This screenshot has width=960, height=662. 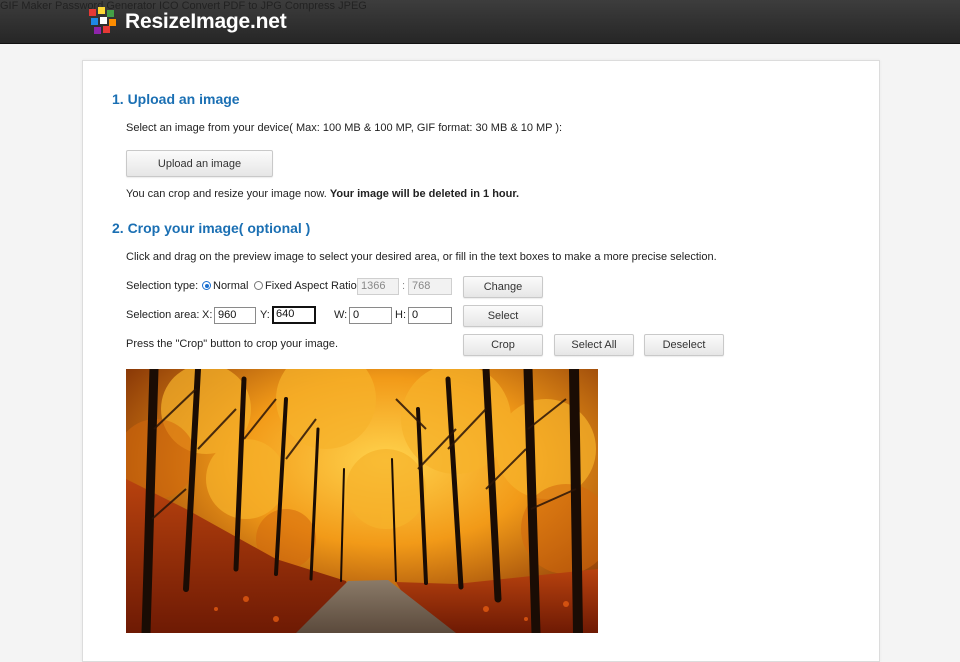 What do you see at coordinates (199, 163) in the screenshot?
I see `upload-image-button: Upload an image` at bounding box center [199, 163].